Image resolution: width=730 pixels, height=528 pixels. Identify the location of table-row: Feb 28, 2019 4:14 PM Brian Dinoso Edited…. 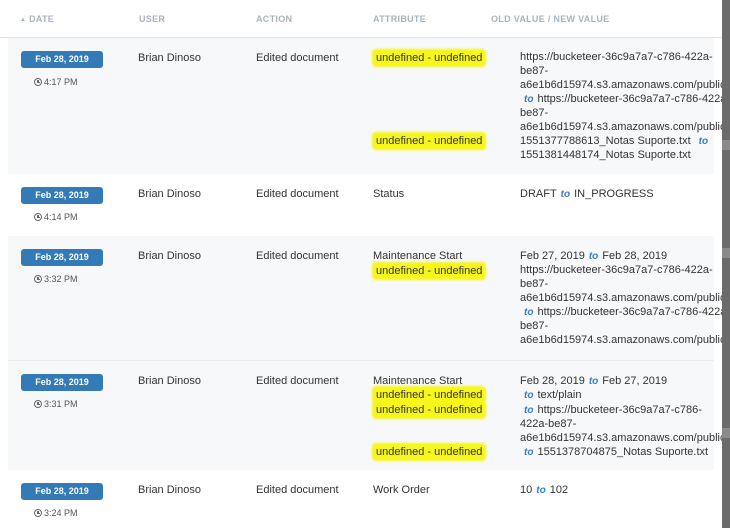
(361, 205).